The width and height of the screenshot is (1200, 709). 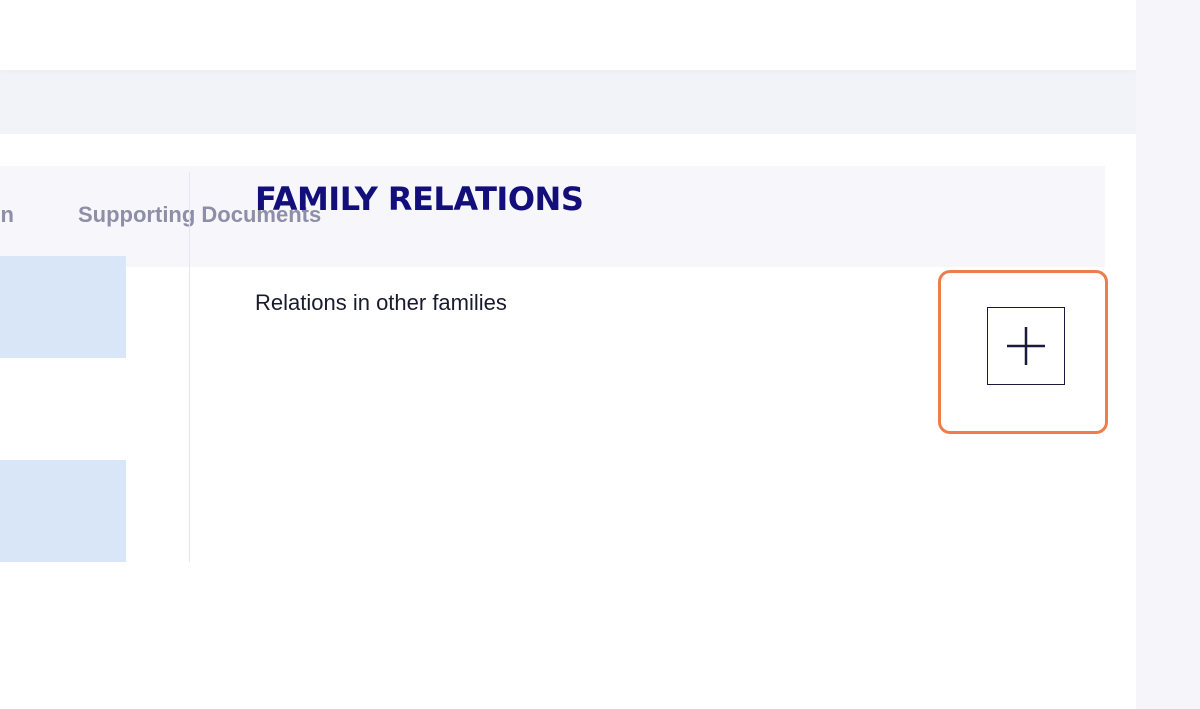 I want to click on right-strip, so click(x=1168, y=354).